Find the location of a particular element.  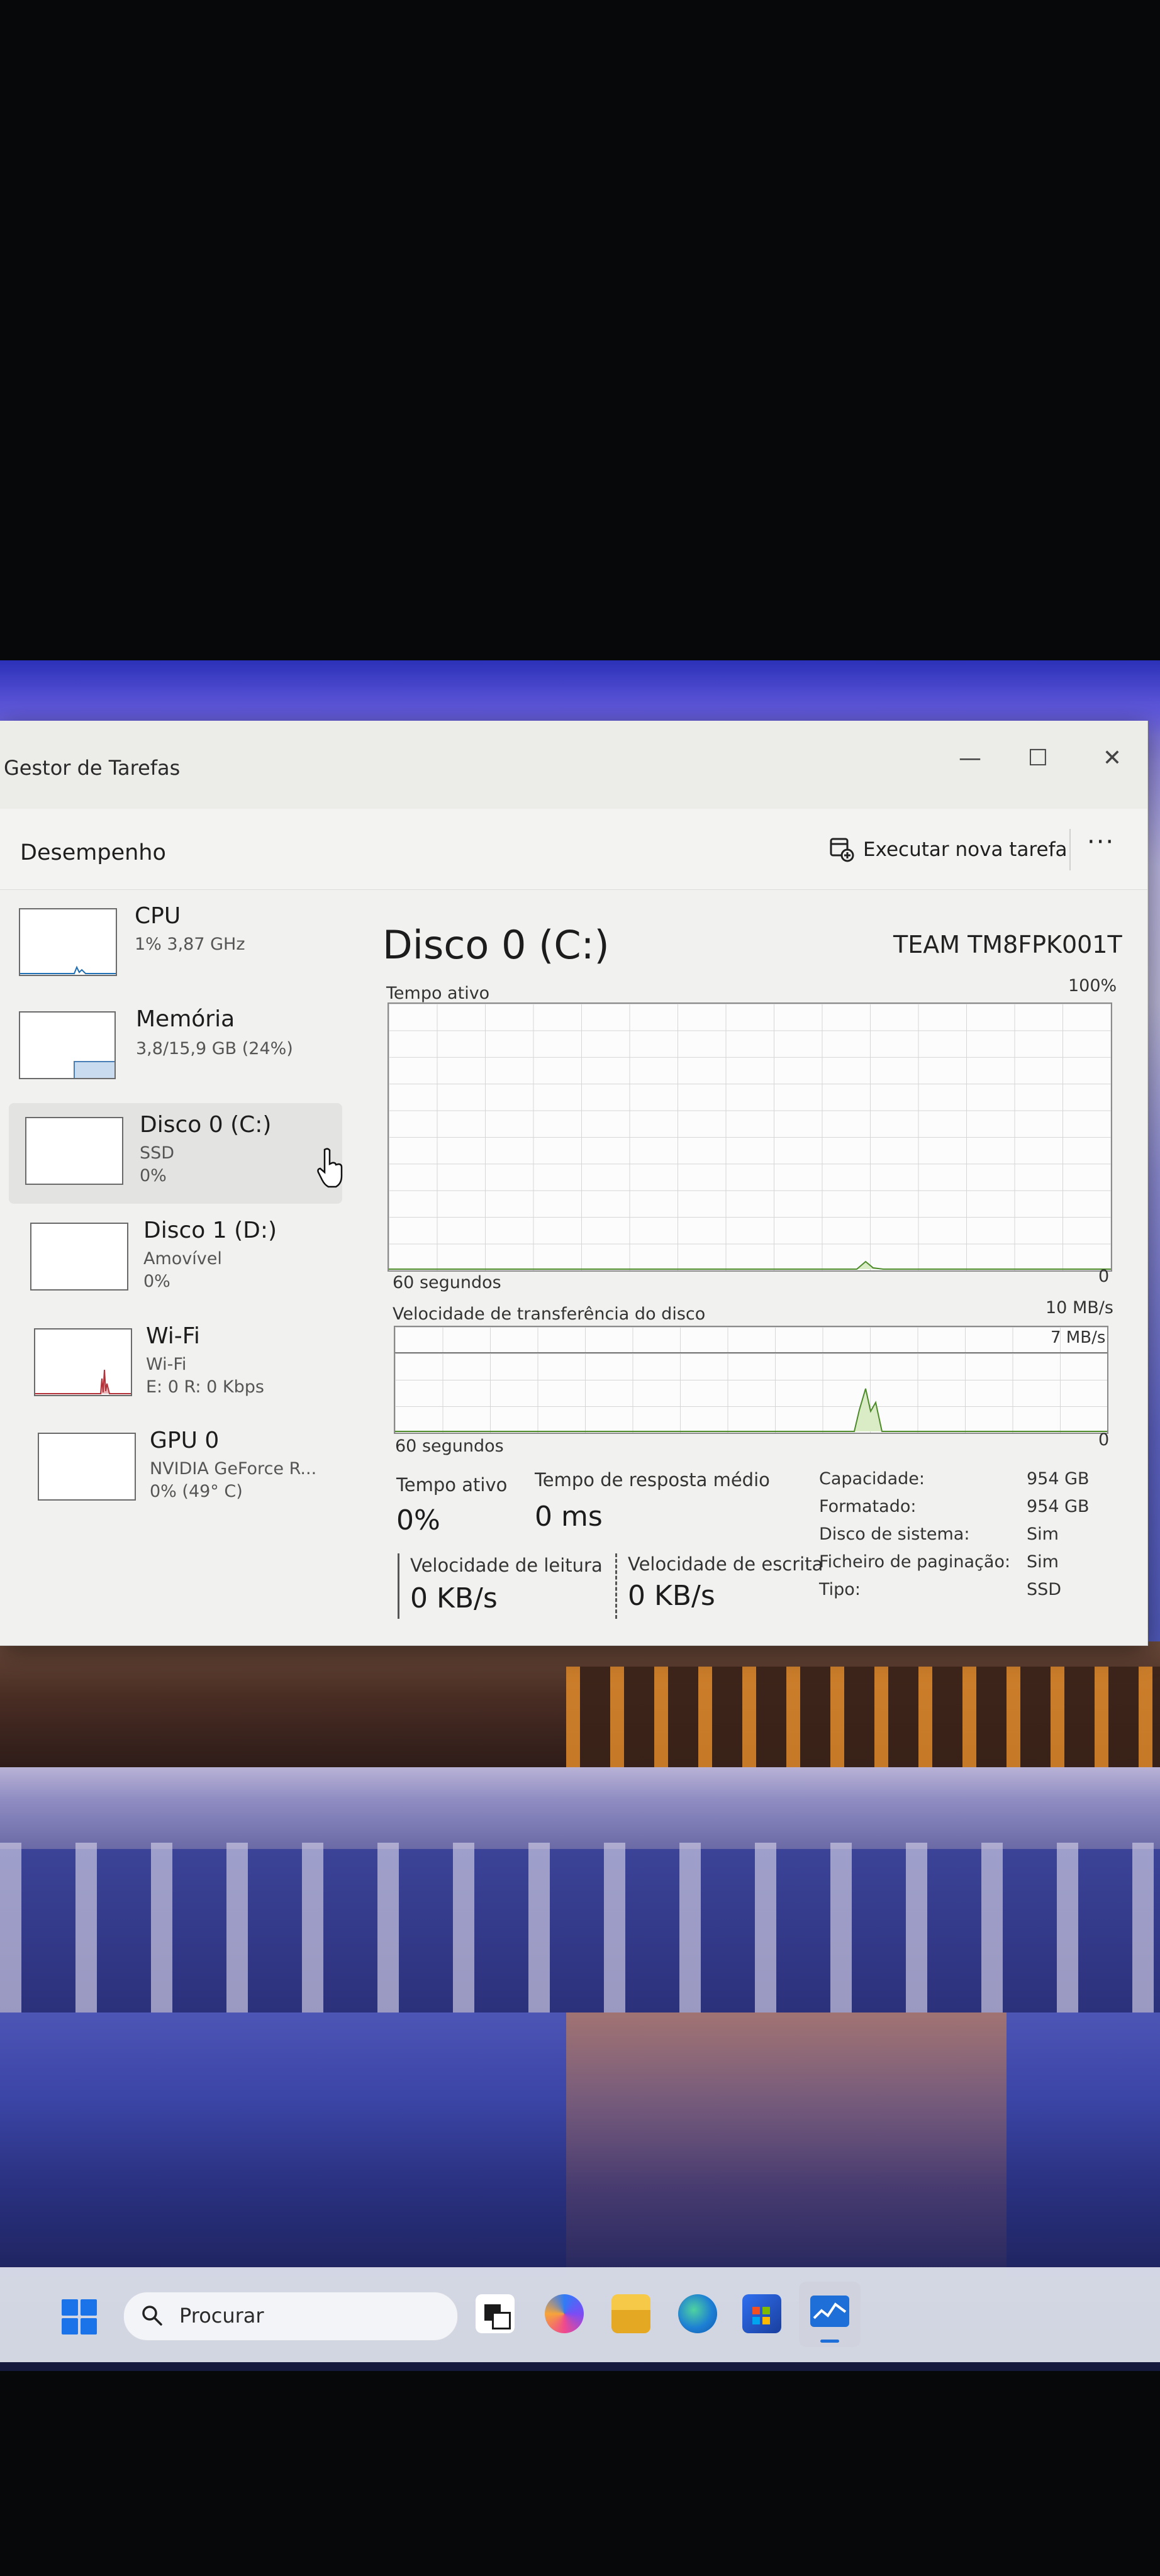

transfer-graph-max: 10 MB/s is located at coordinates (1079, 1308).